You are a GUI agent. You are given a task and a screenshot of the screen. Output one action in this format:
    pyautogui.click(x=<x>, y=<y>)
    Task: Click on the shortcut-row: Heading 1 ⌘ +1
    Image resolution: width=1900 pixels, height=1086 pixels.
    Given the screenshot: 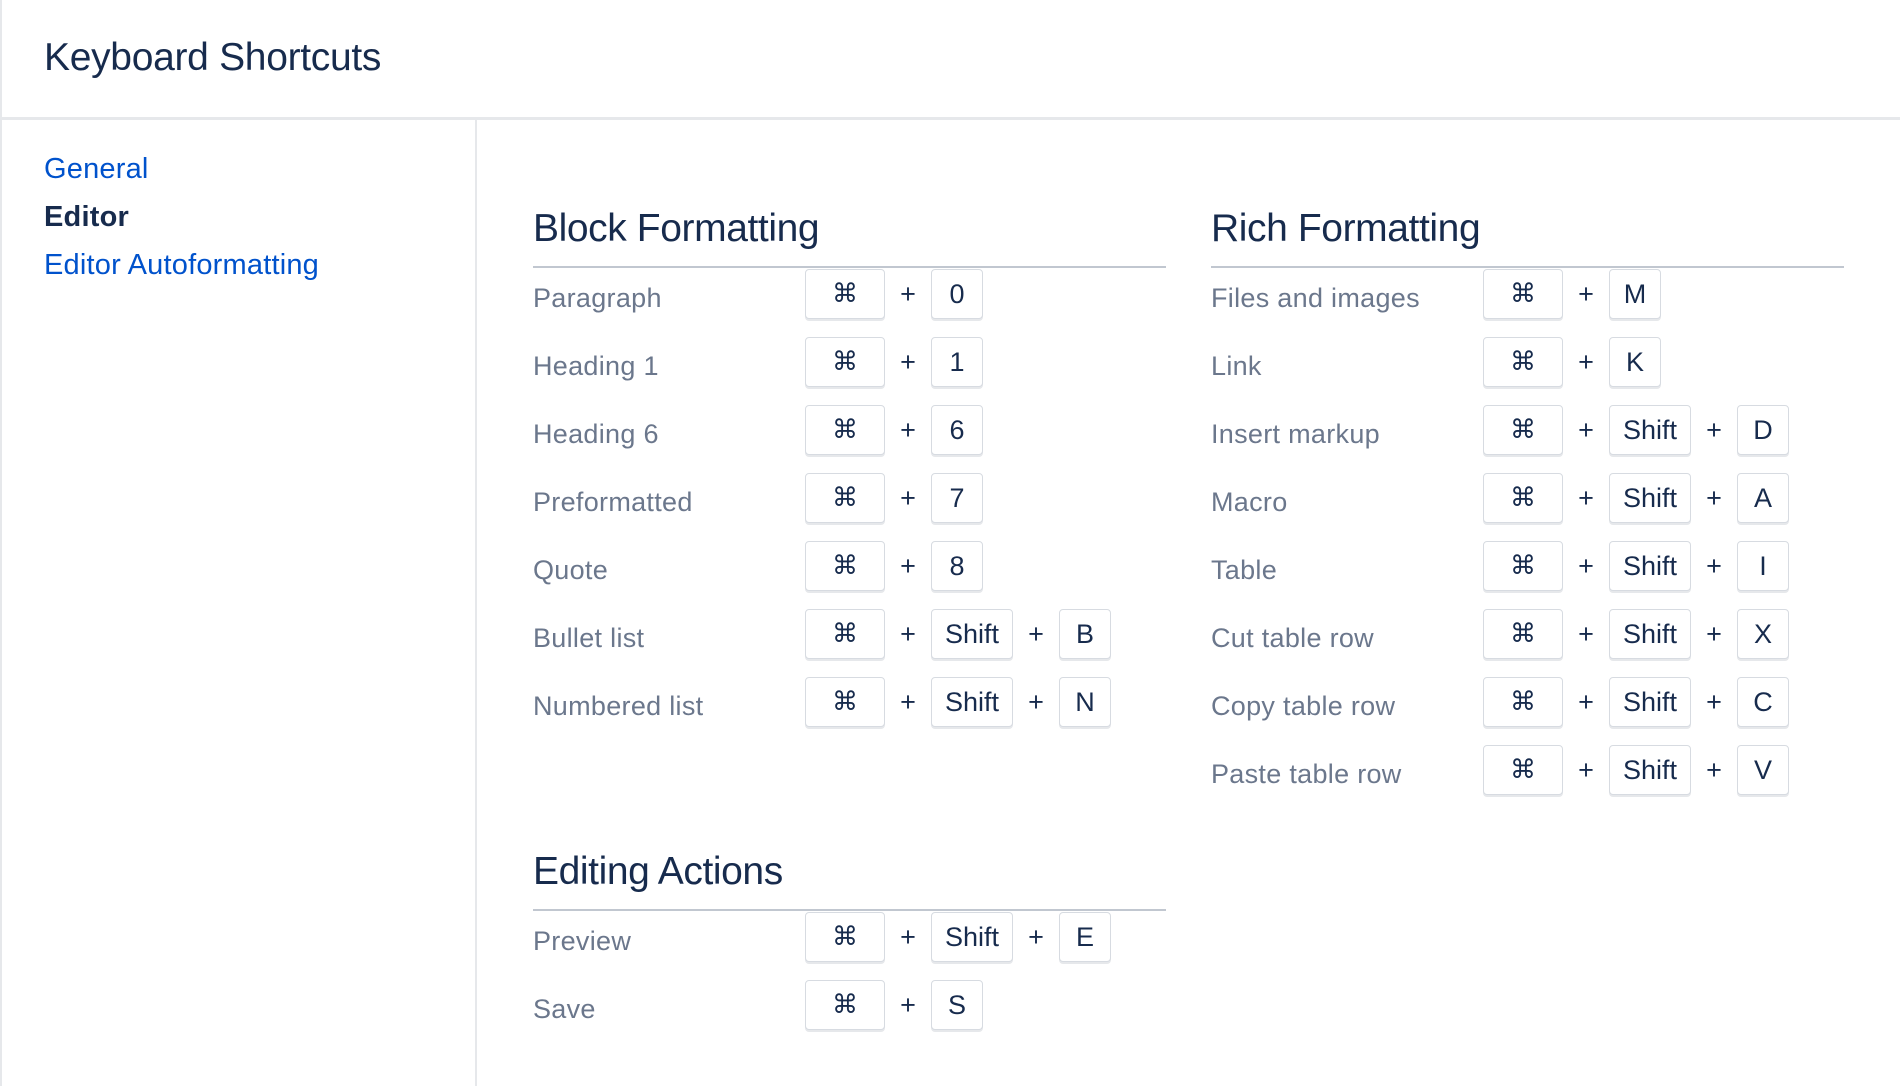 What is the action you would take?
    pyautogui.click(x=849, y=362)
    